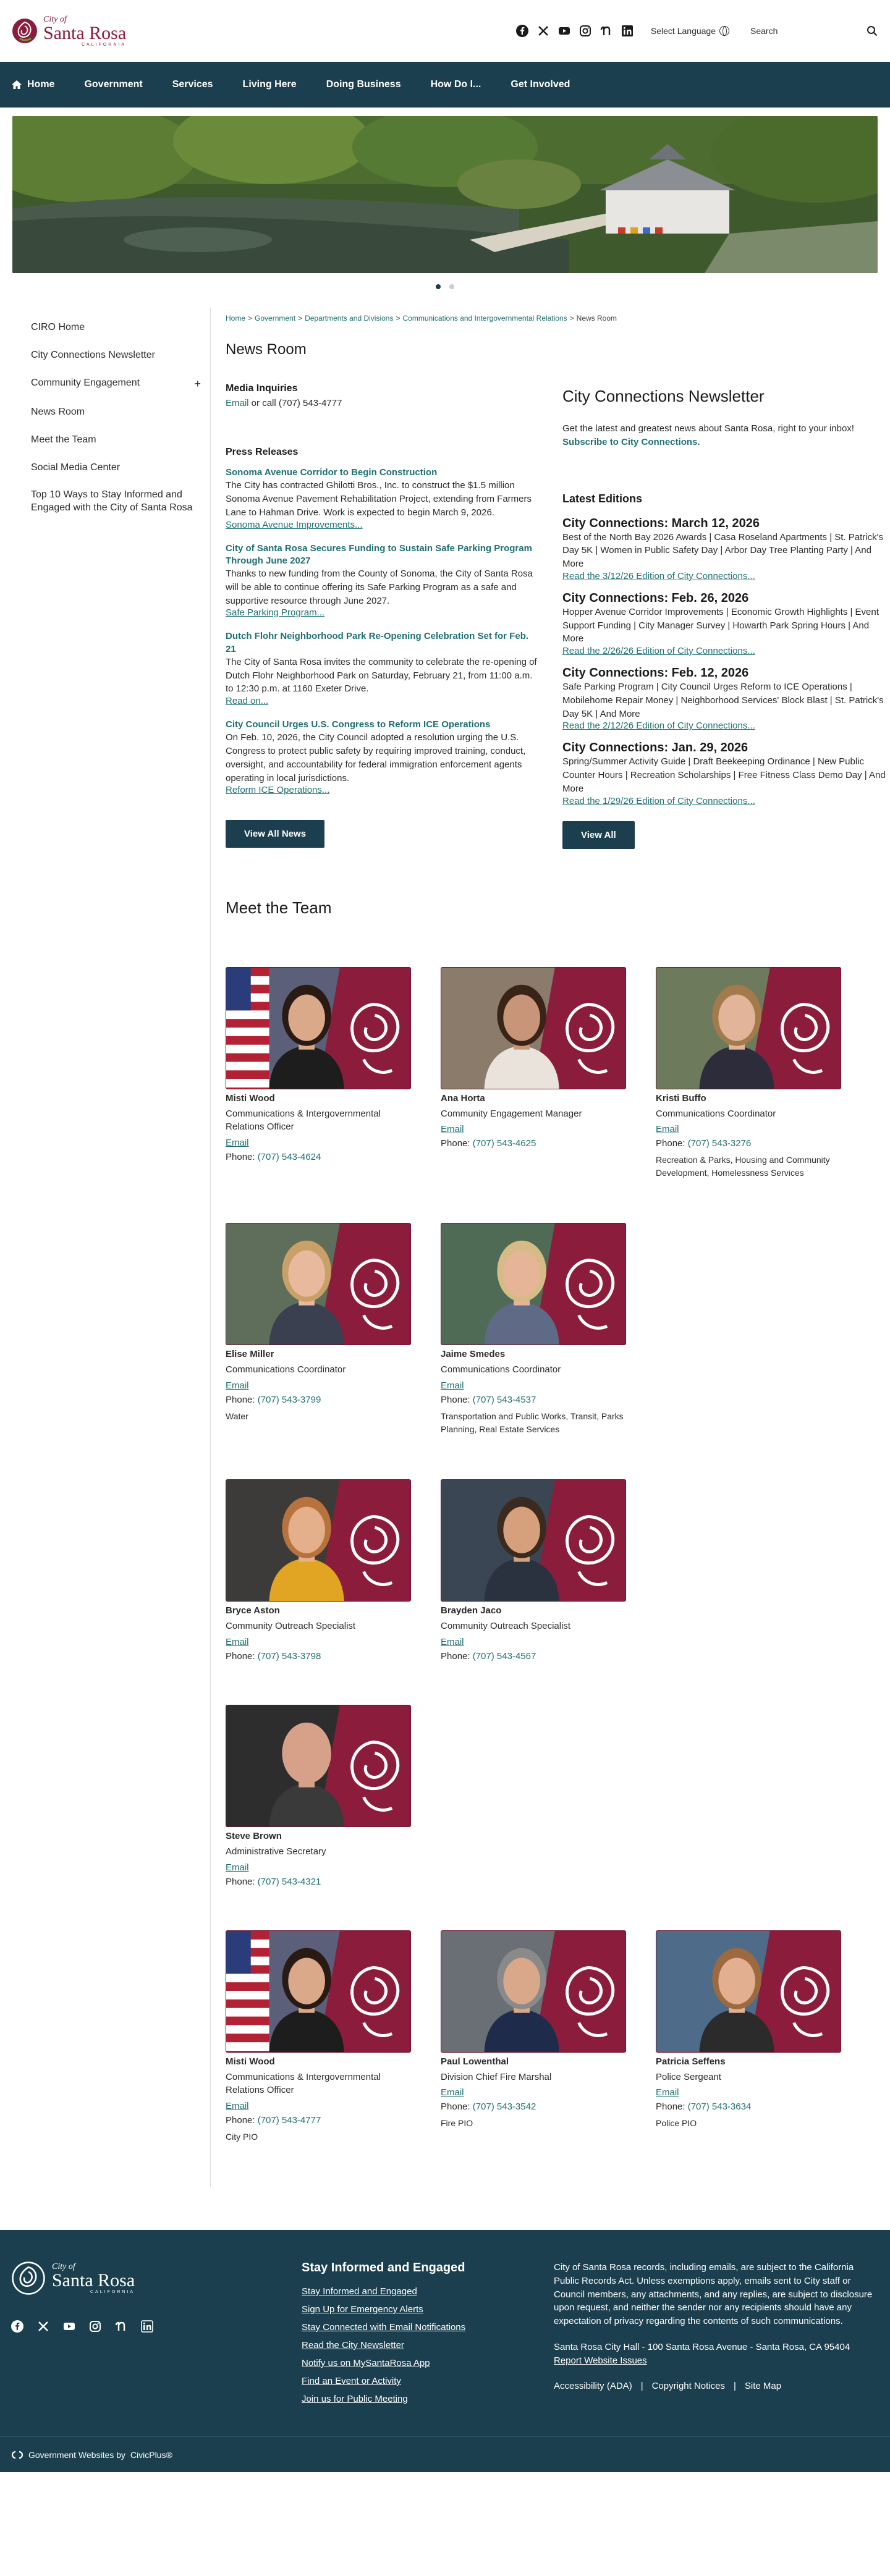 The height and width of the screenshot is (2576, 890). What do you see at coordinates (428, 2327) in the screenshot?
I see `footer-link: Stay Connected with Email Notifications` at bounding box center [428, 2327].